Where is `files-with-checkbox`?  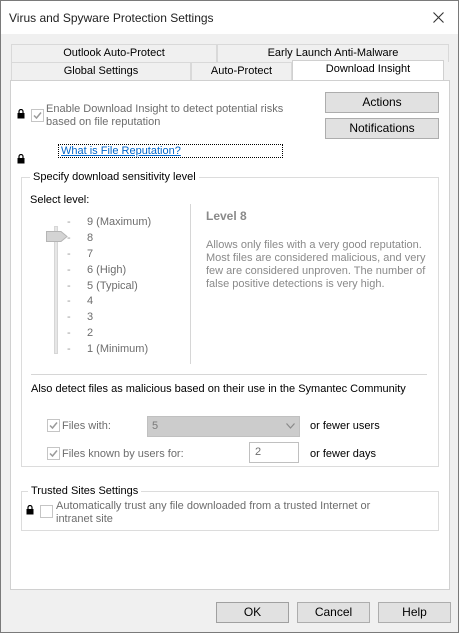
files-with-checkbox is located at coordinates (53, 425).